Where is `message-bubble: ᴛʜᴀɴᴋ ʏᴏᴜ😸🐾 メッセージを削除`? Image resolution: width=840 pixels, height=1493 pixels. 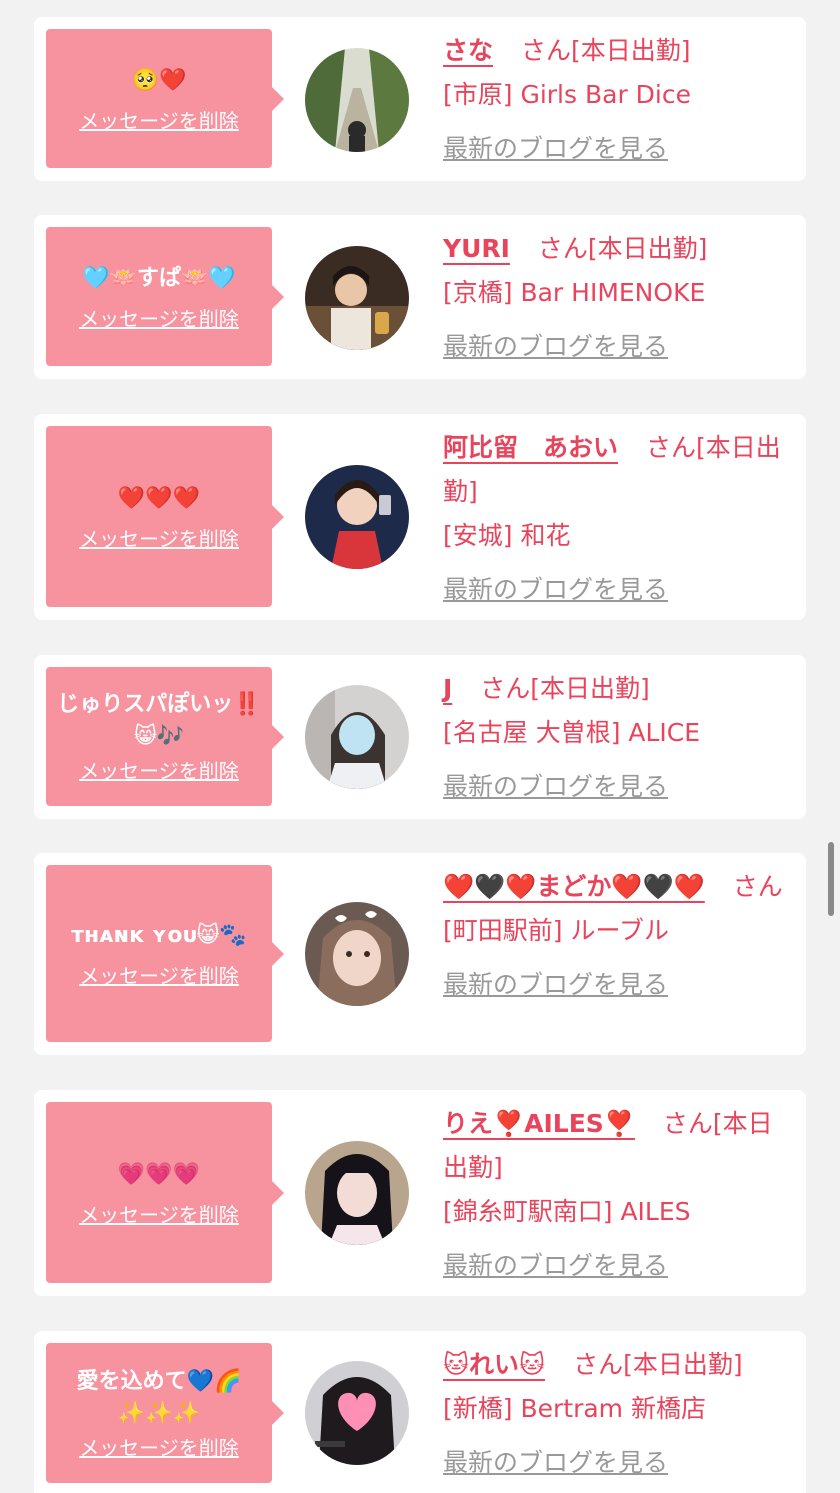
message-bubble: ᴛʜᴀɴᴋ ʏᴏᴜ😸🐾 メッセージを削除 is located at coordinates (165, 953).